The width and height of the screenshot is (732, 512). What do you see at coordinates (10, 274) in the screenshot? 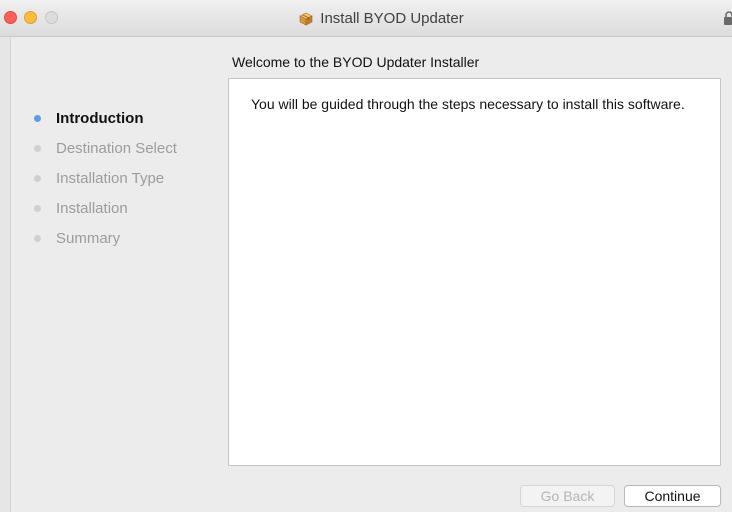
I see `window-left-divider` at bounding box center [10, 274].